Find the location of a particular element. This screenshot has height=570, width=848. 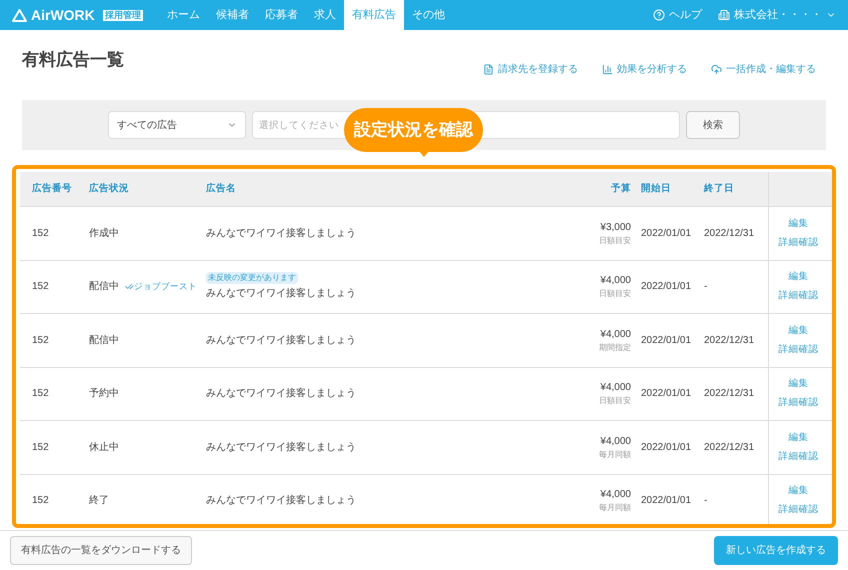

nav-tab: 候補者 is located at coordinates (232, 15).